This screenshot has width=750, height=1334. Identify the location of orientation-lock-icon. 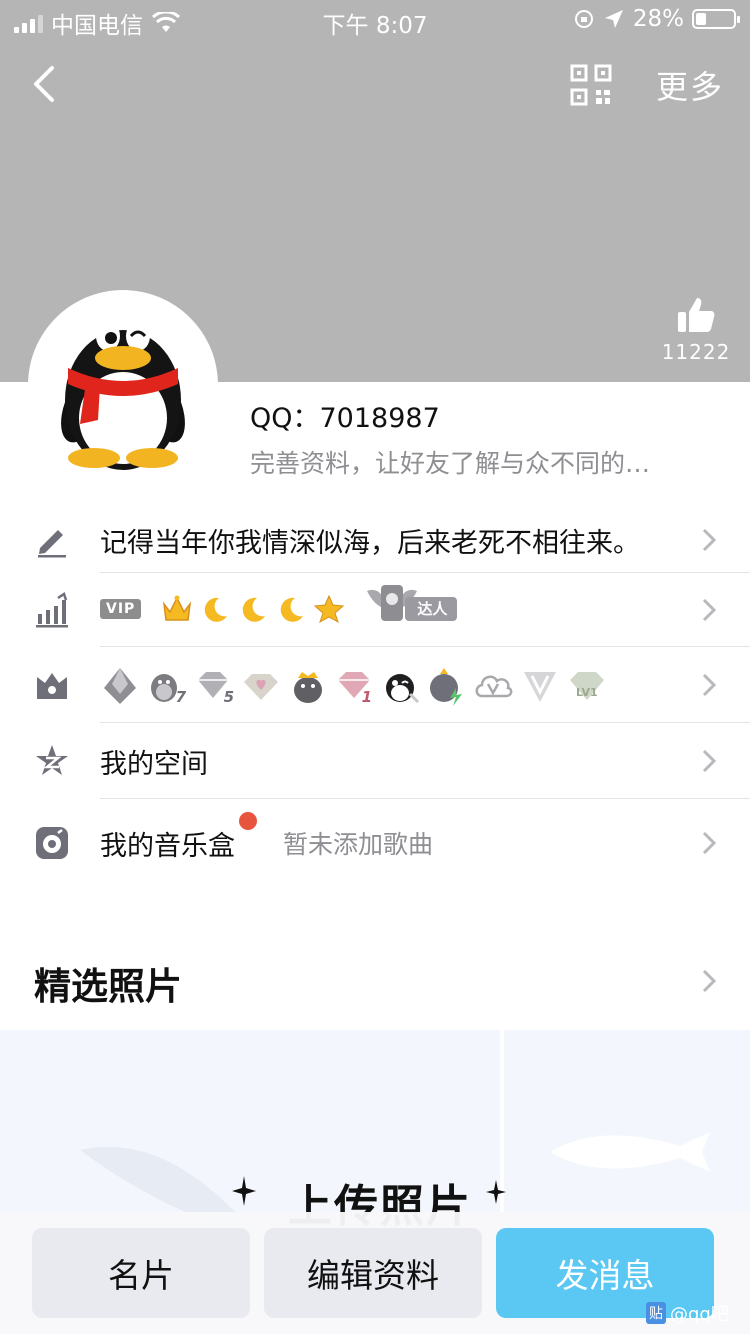
(583, 19).